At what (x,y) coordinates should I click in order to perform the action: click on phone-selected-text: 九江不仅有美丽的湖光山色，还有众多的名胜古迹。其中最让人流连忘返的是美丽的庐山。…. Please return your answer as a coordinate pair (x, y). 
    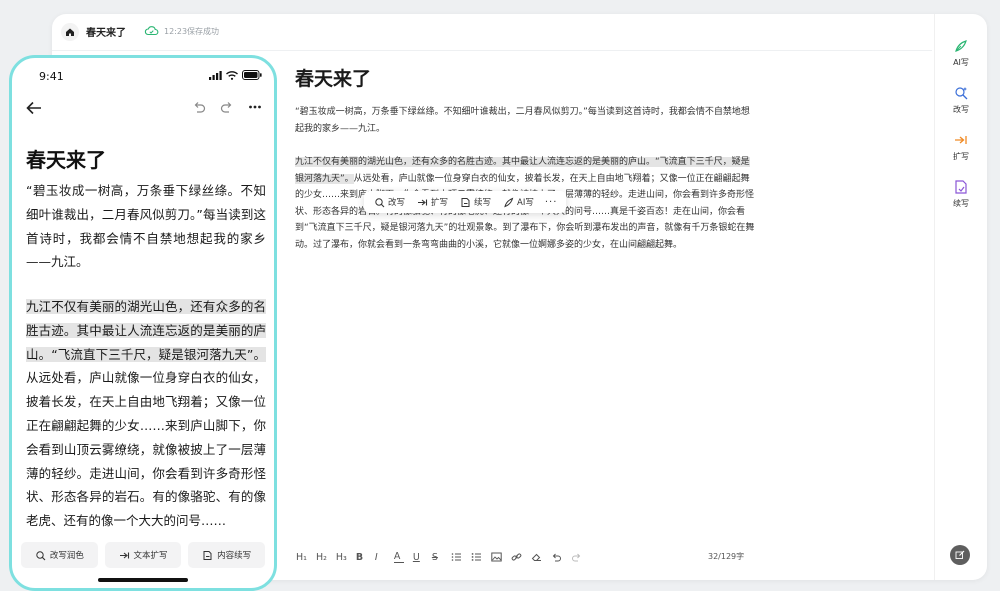
    Looking at the image, I should click on (146, 330).